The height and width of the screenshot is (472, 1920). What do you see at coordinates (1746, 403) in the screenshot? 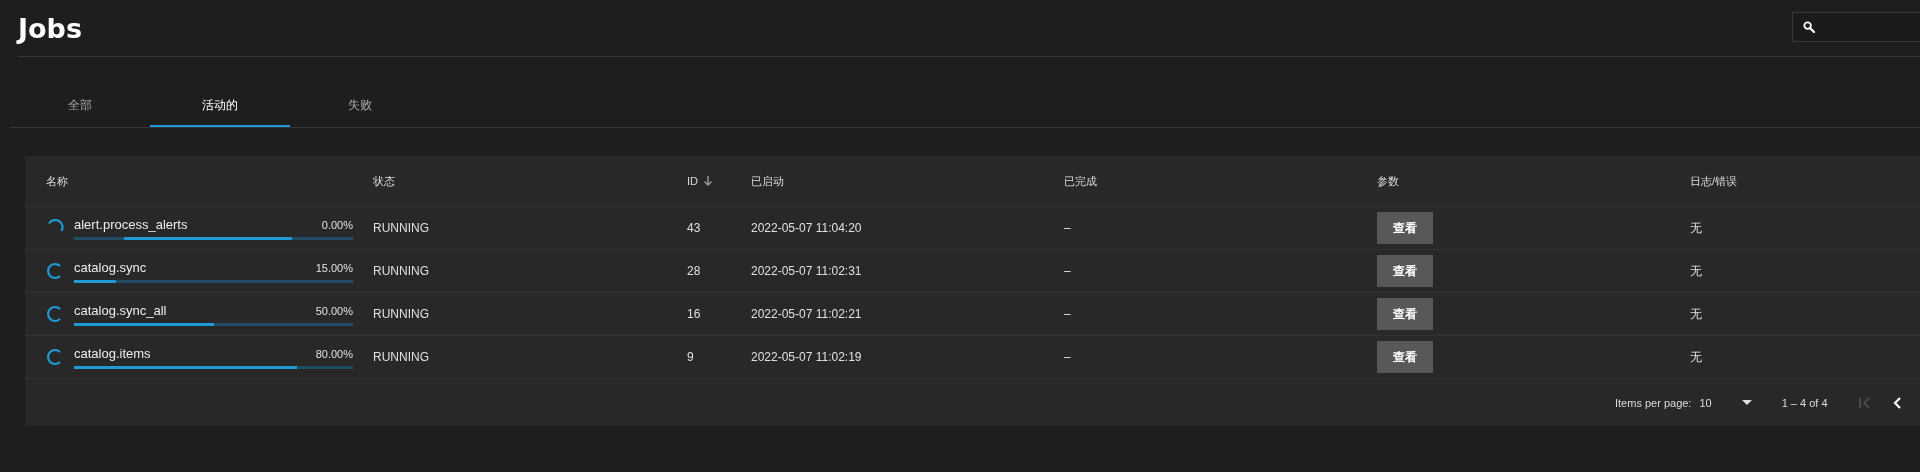
I see `caret-icon` at bounding box center [1746, 403].